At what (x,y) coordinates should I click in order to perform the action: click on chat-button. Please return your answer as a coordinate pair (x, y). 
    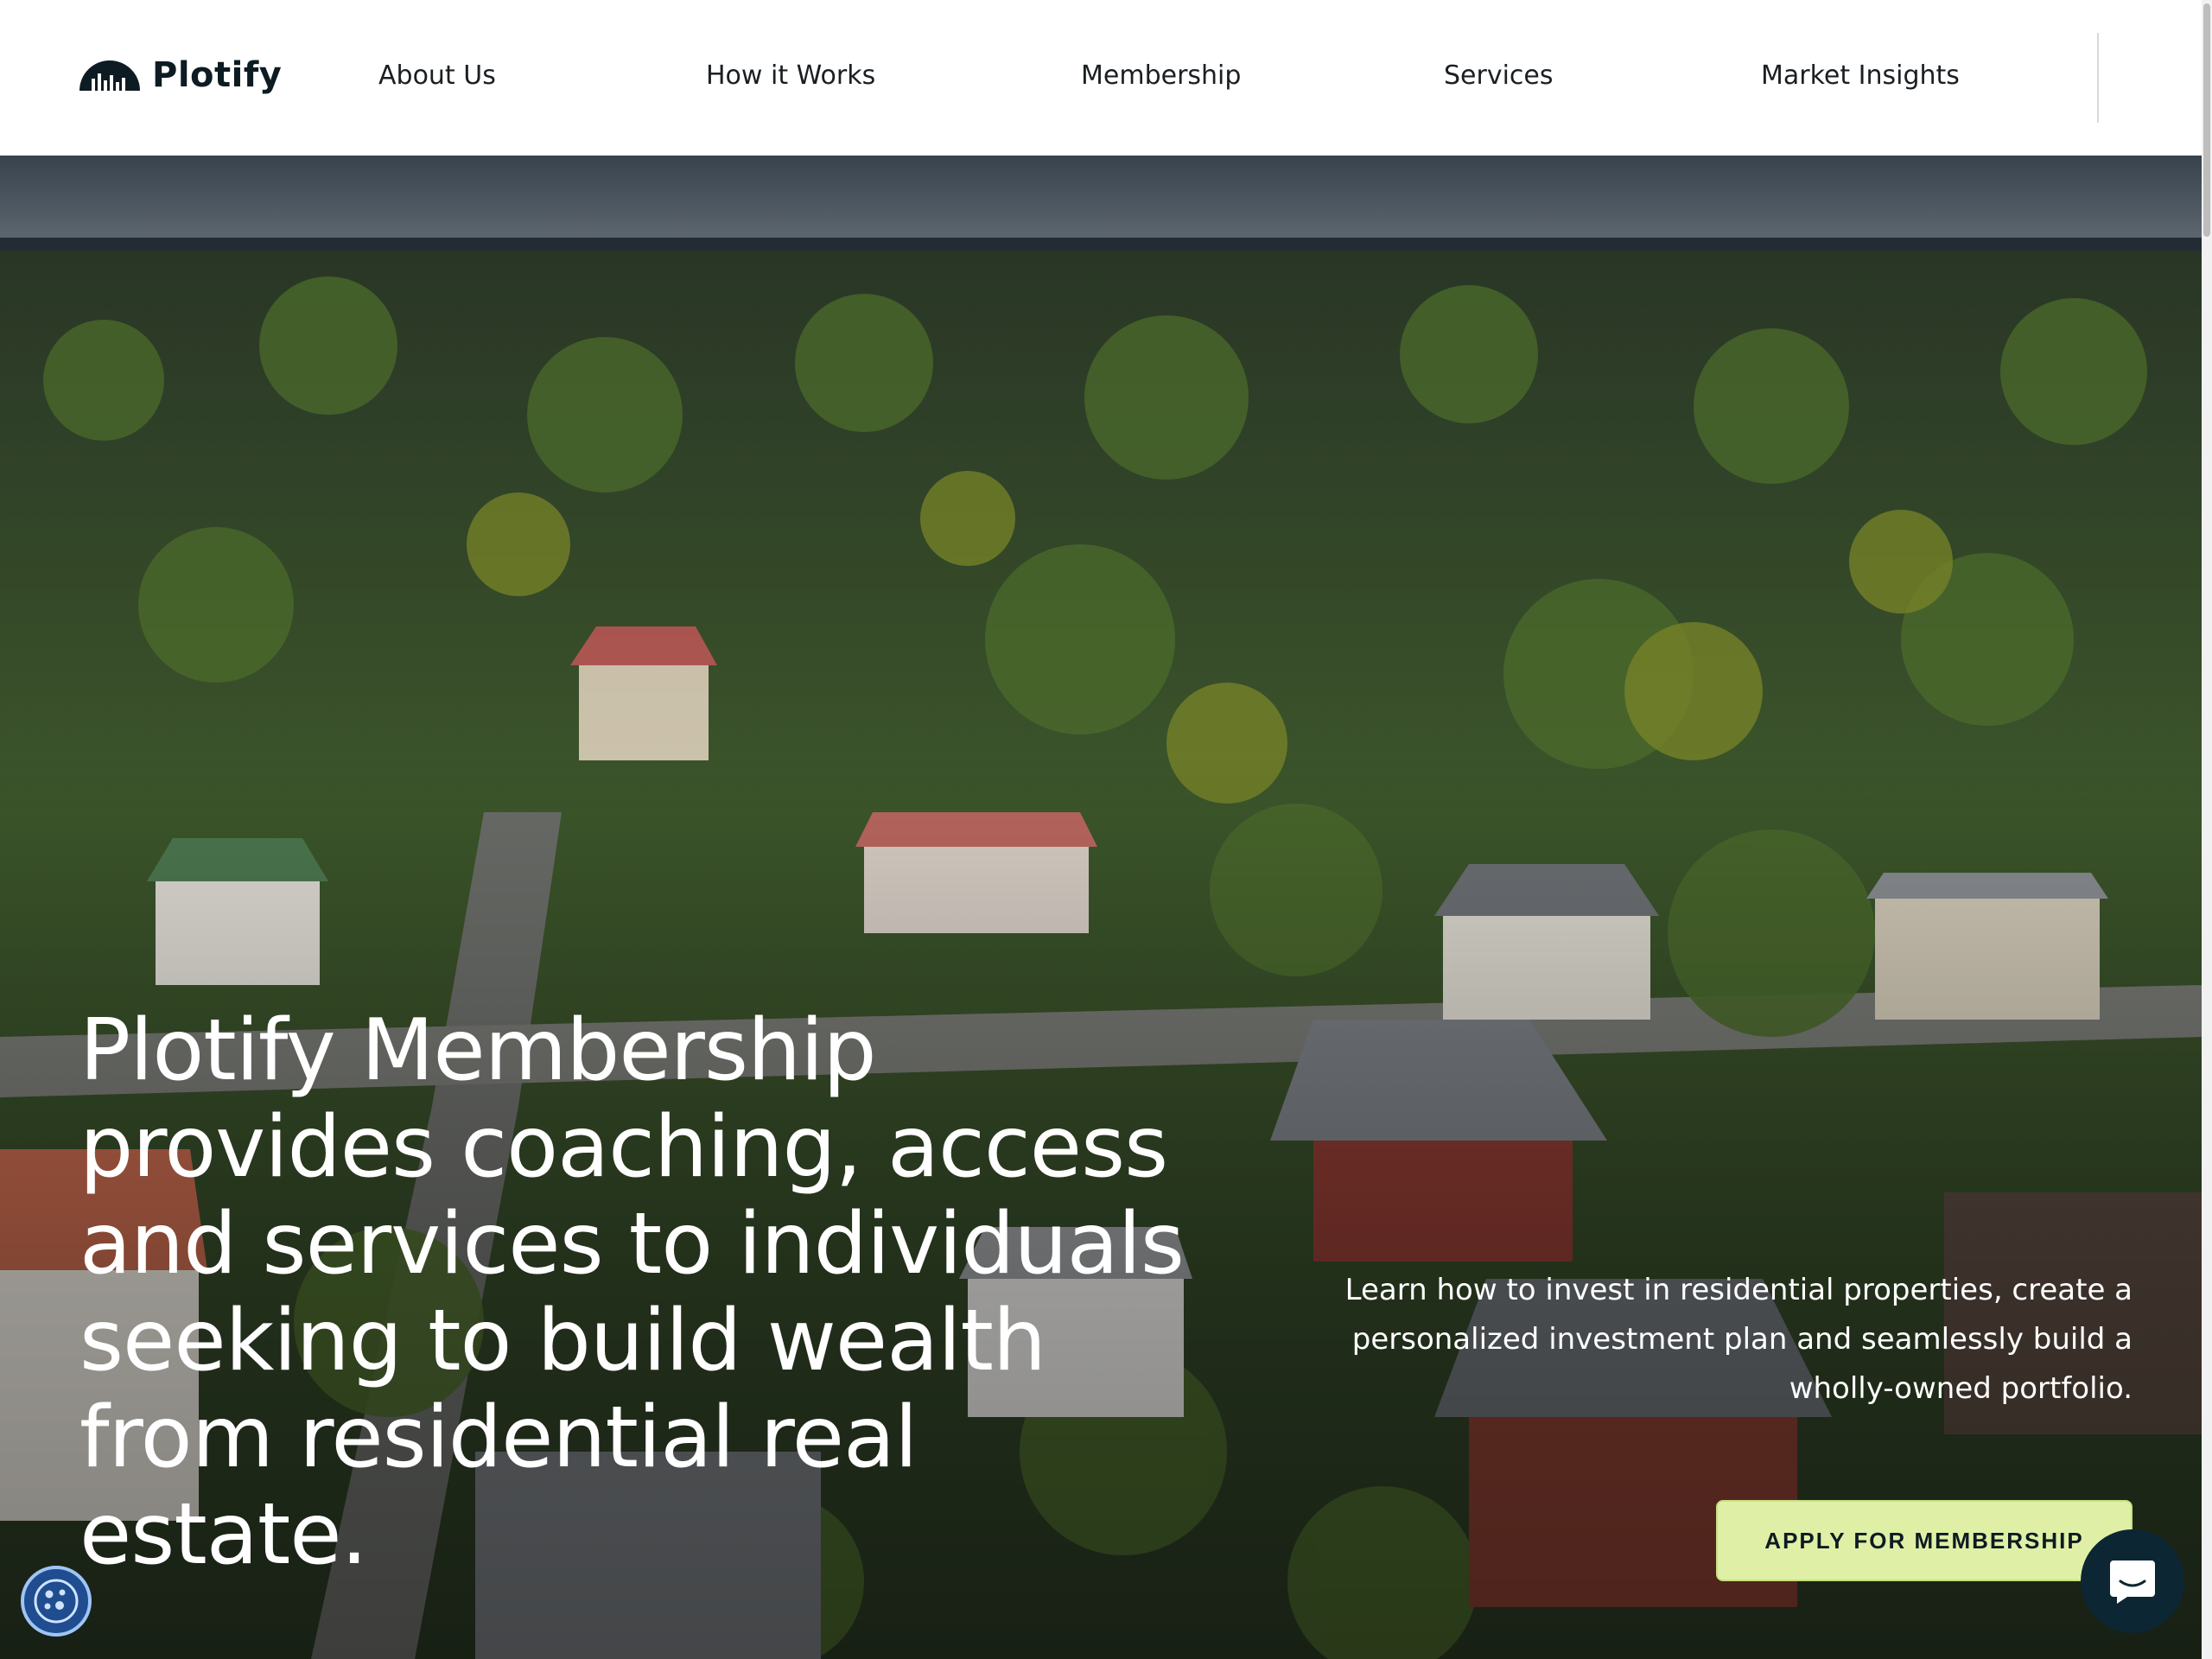
    Looking at the image, I should click on (2132, 1581).